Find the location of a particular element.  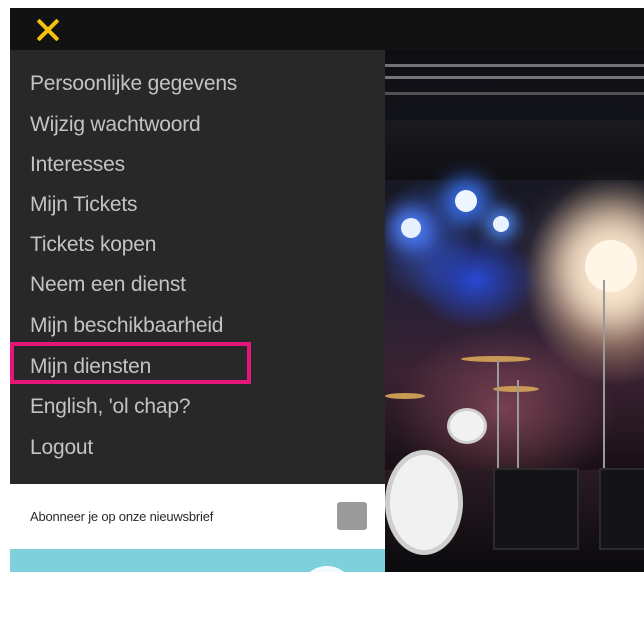

close-icon is located at coordinates (48, 30).